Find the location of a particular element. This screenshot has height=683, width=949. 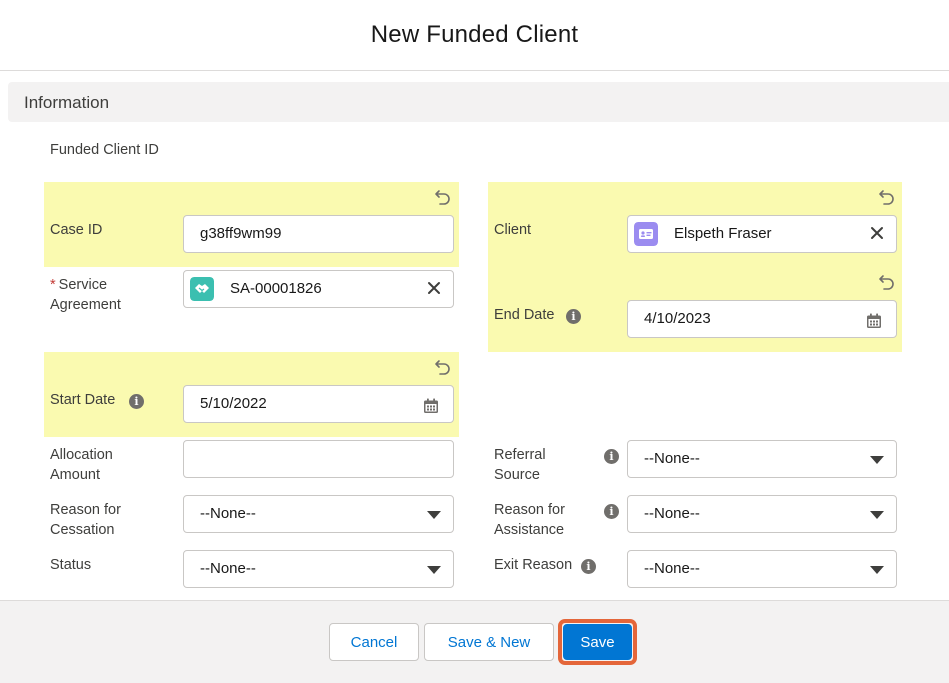

undo-start-date-icon is located at coordinates (443, 367).